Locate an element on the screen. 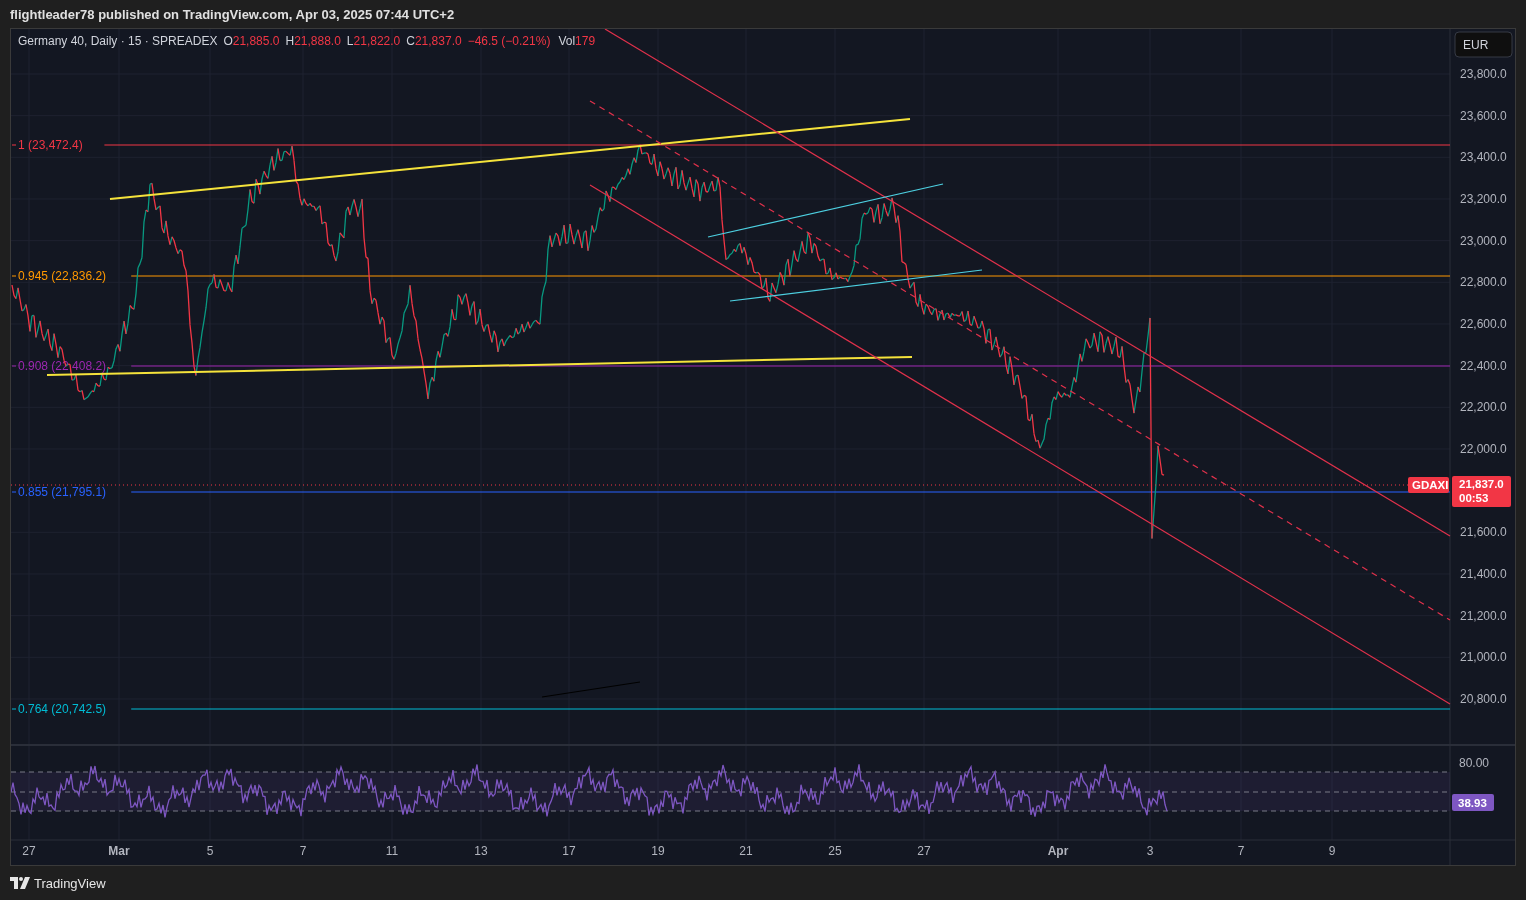 The width and height of the screenshot is (1526, 900). rsi-tick-label: 80.00 is located at coordinates (1474, 763).